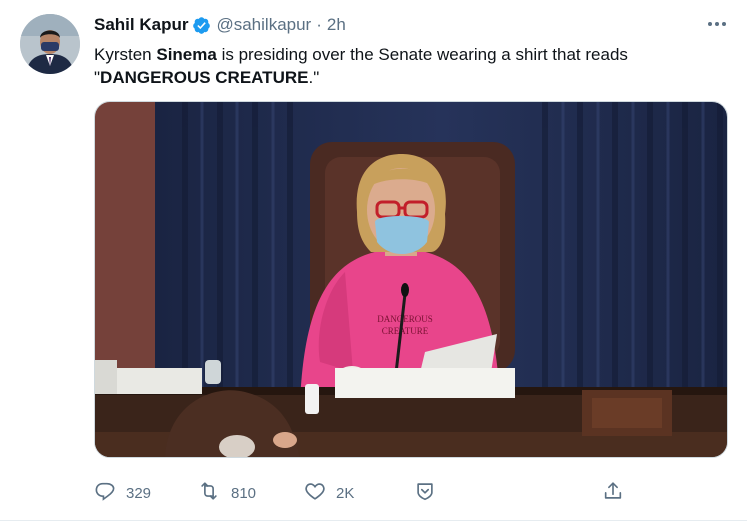 The width and height of the screenshot is (747, 521). Describe the element at coordinates (201, 25) in the screenshot. I see `verified-badge-icon` at that location.